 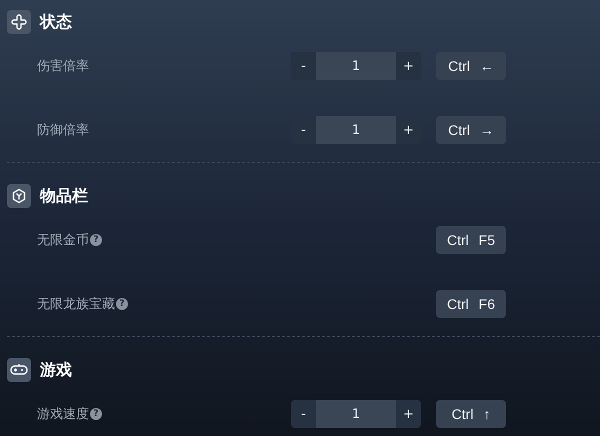 I want to click on section-title: 物品栏, so click(x=64, y=196).